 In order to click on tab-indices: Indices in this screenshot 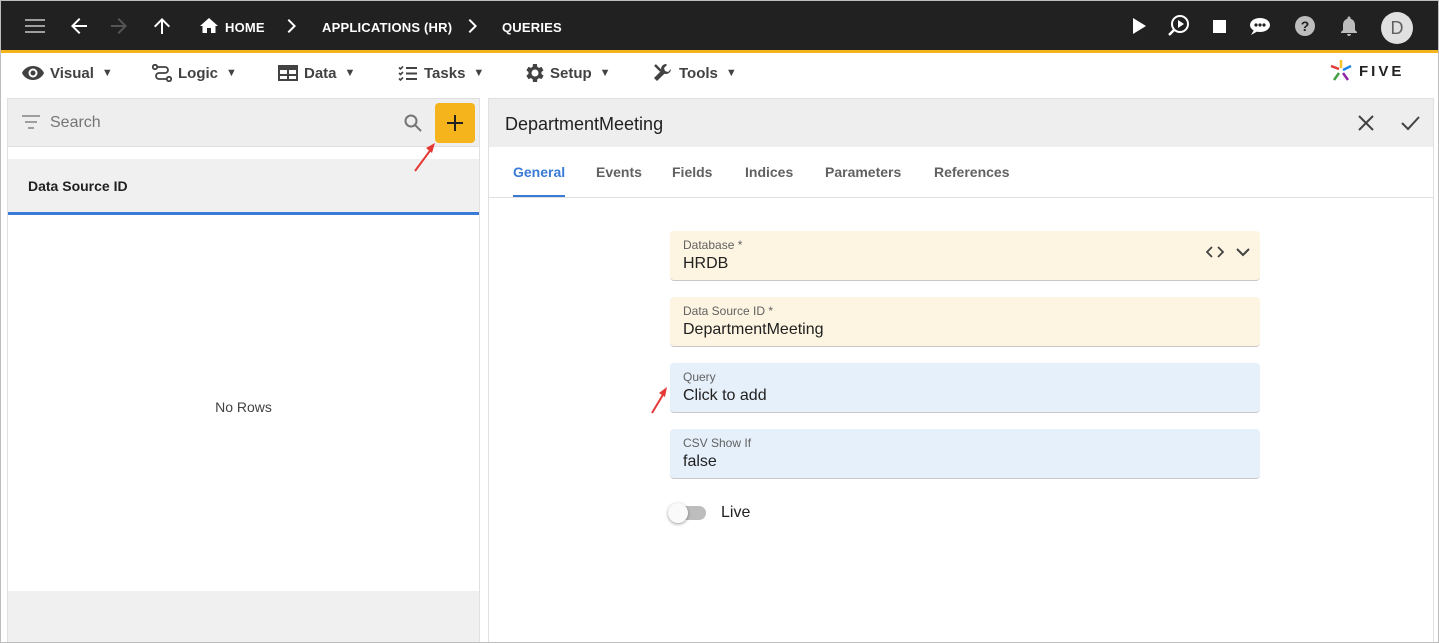, I will do `click(769, 172)`.